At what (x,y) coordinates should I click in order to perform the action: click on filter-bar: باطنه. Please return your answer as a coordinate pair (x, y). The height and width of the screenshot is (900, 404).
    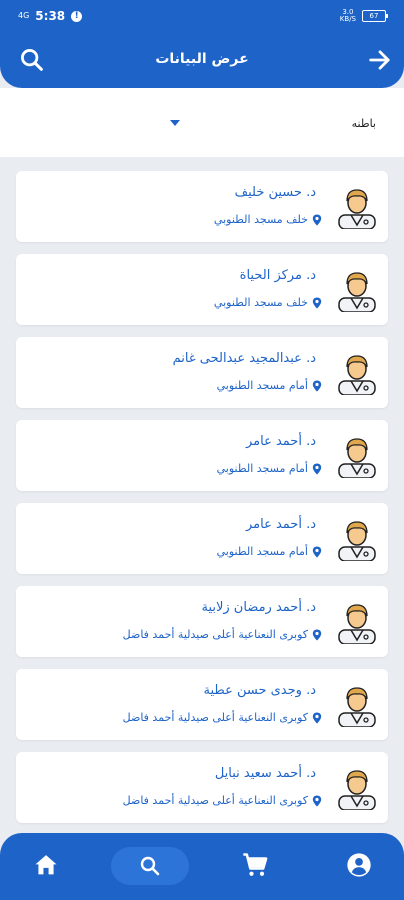
    Looking at the image, I should click on (202, 122).